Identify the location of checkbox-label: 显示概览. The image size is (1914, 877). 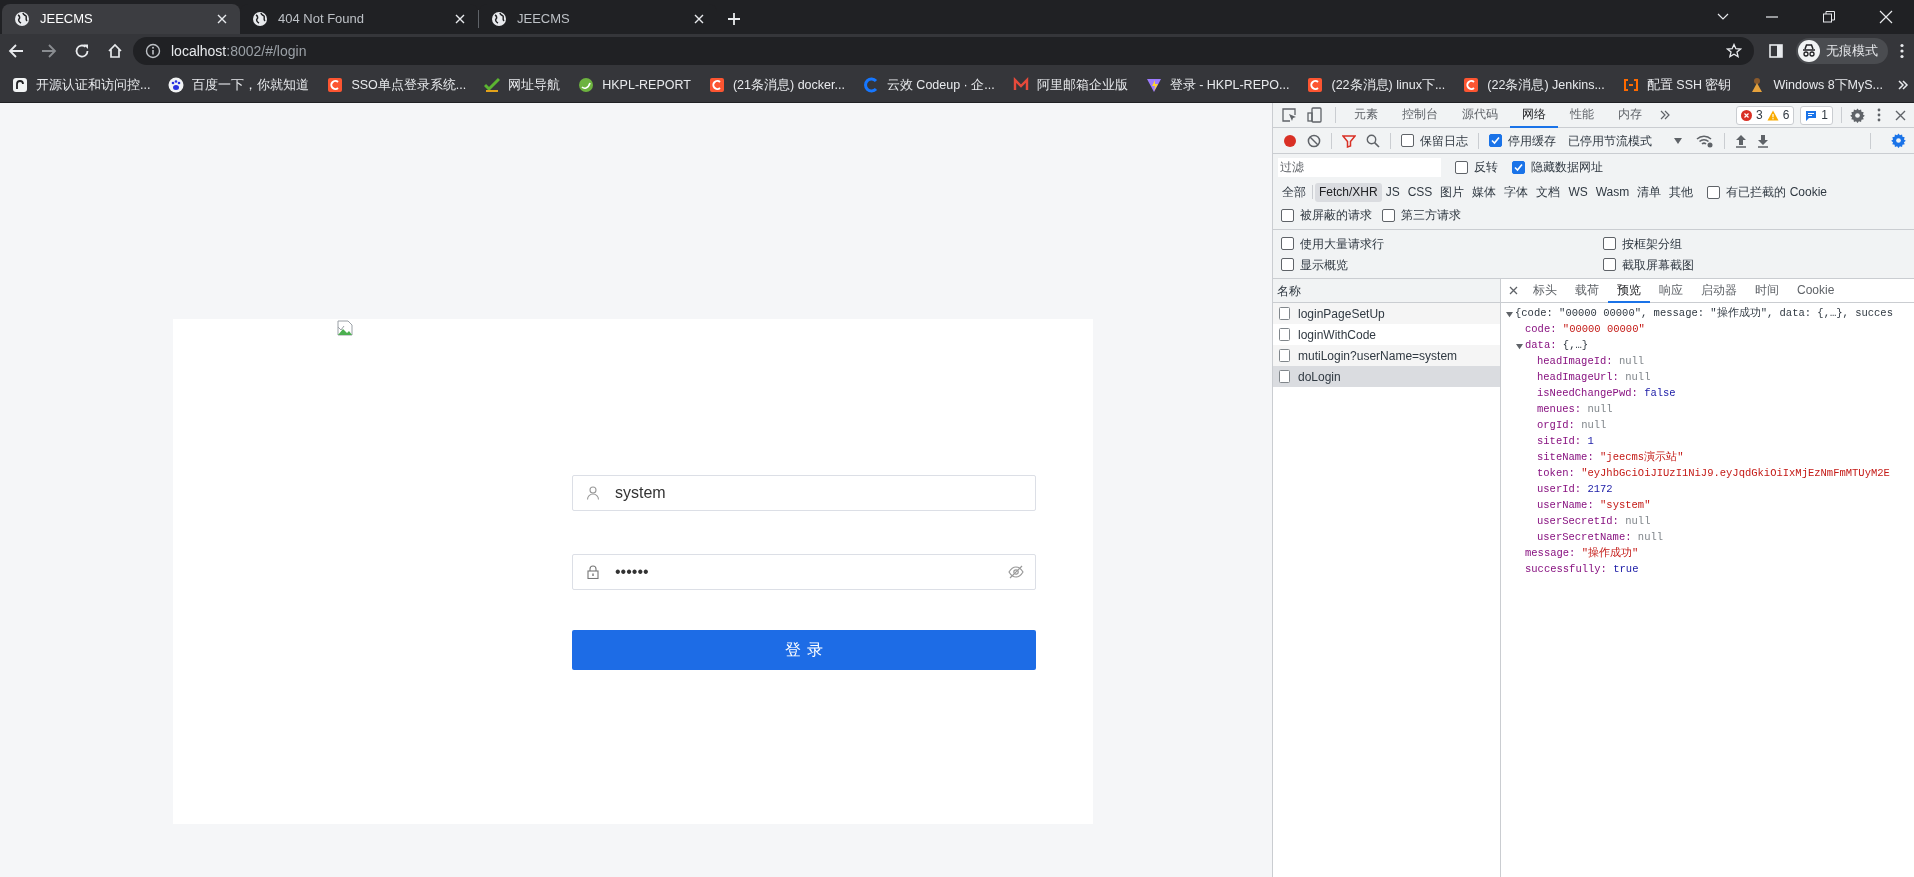
(1324, 264).